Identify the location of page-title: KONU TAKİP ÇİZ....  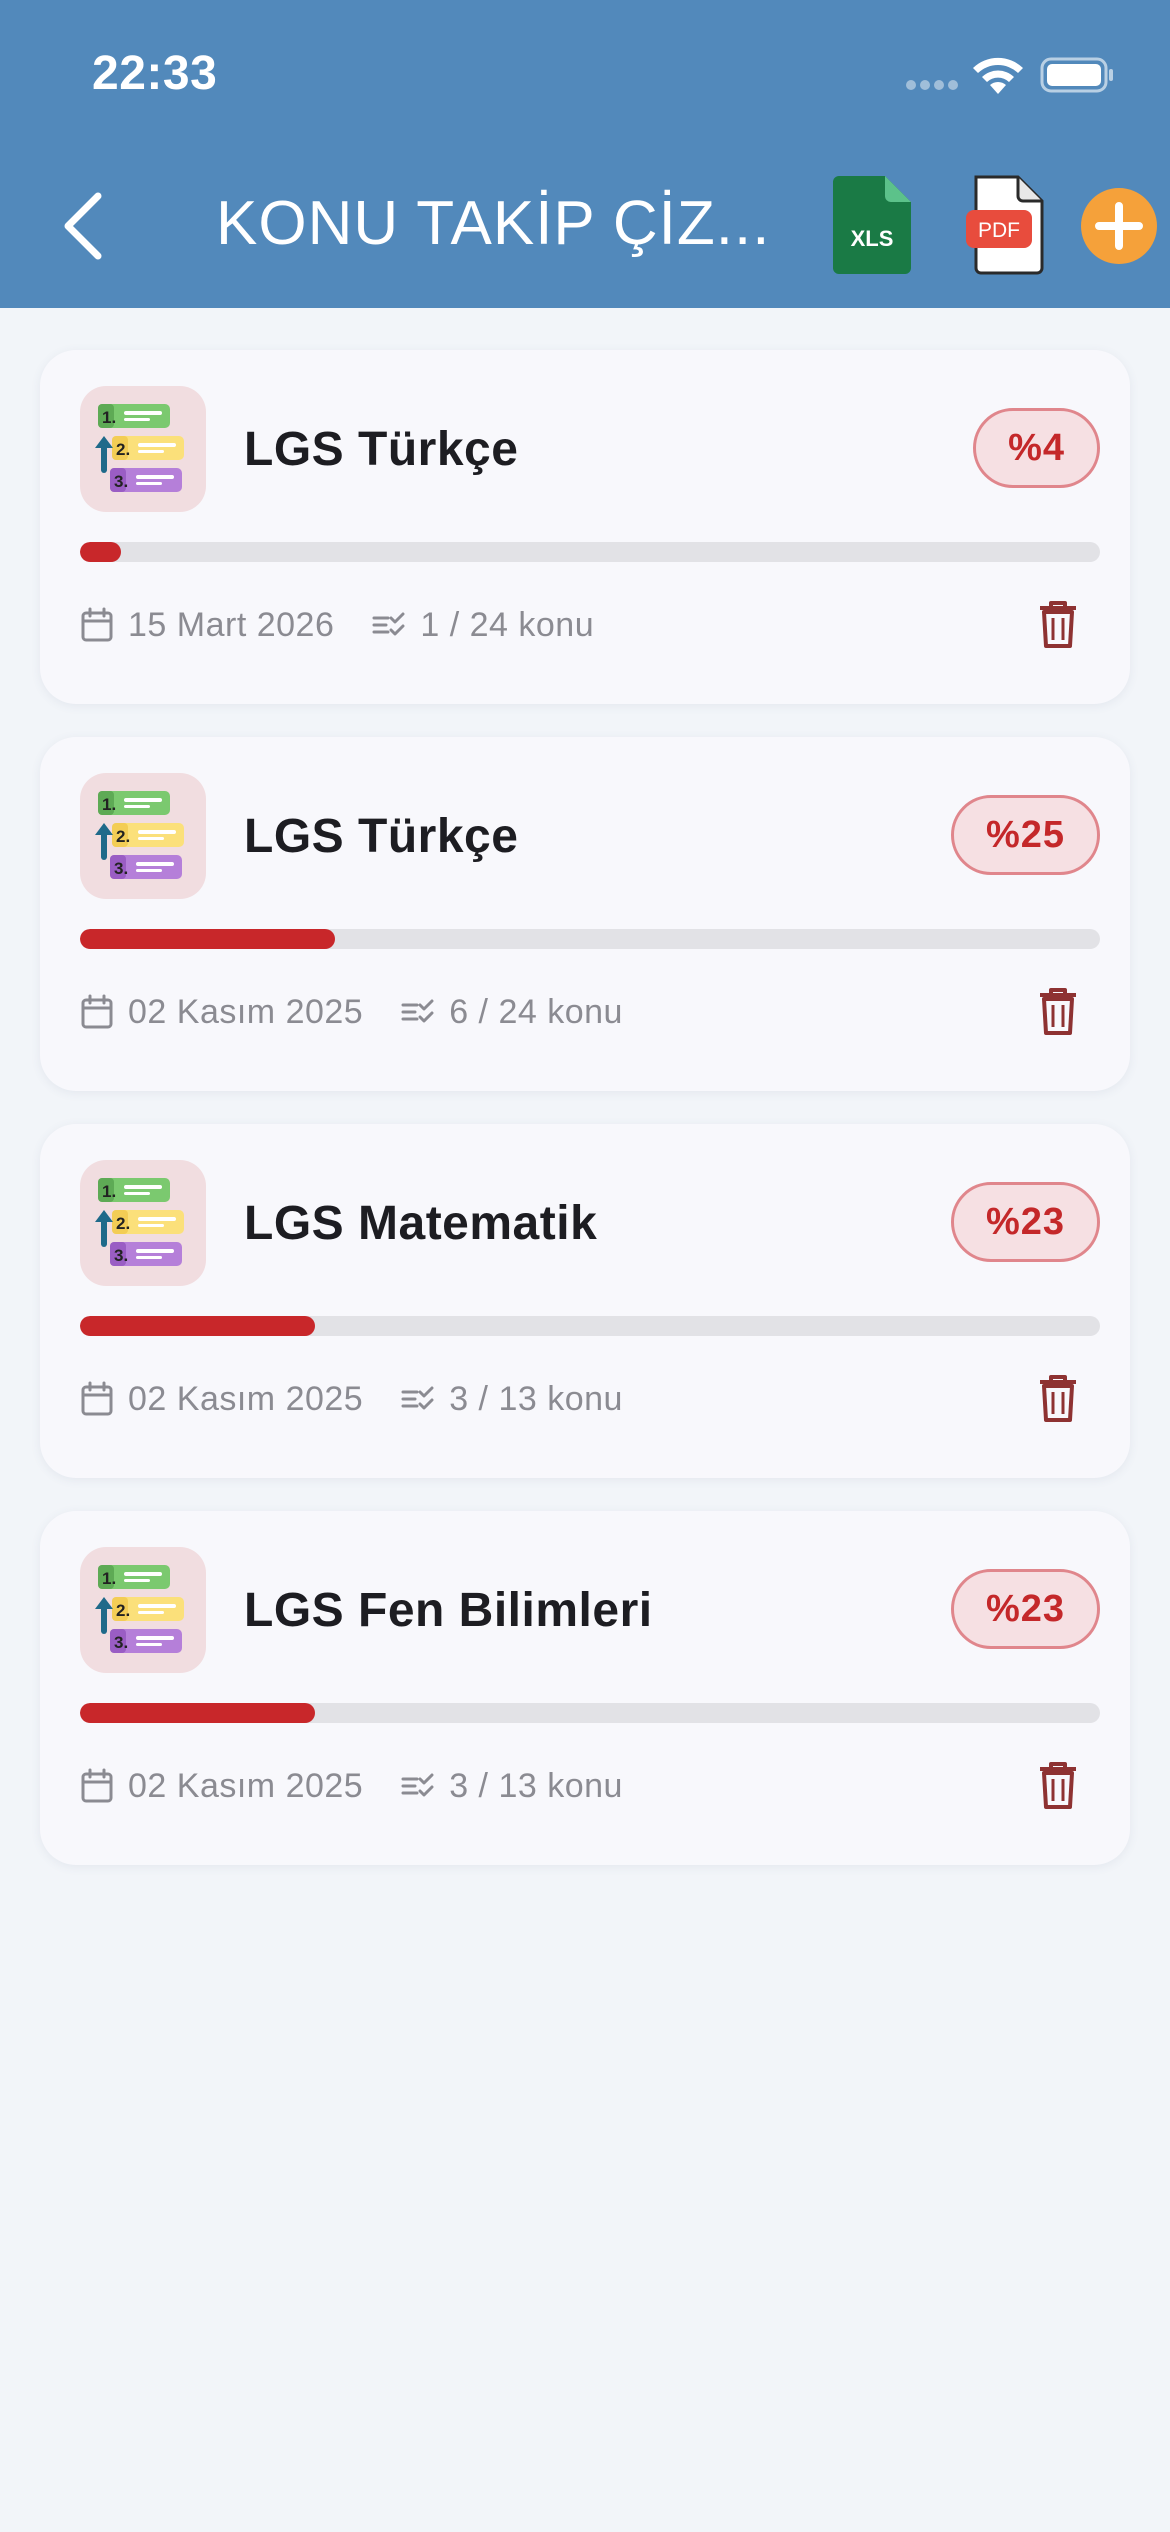
(493, 223).